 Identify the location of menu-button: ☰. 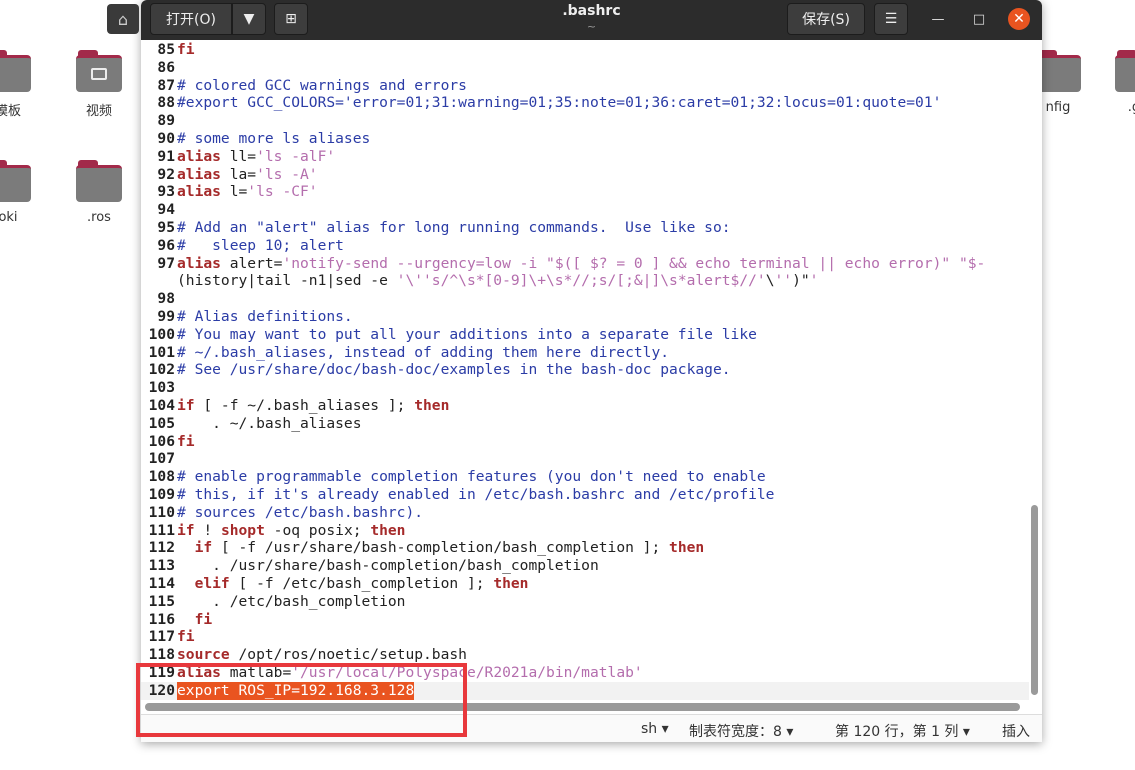
(891, 19).